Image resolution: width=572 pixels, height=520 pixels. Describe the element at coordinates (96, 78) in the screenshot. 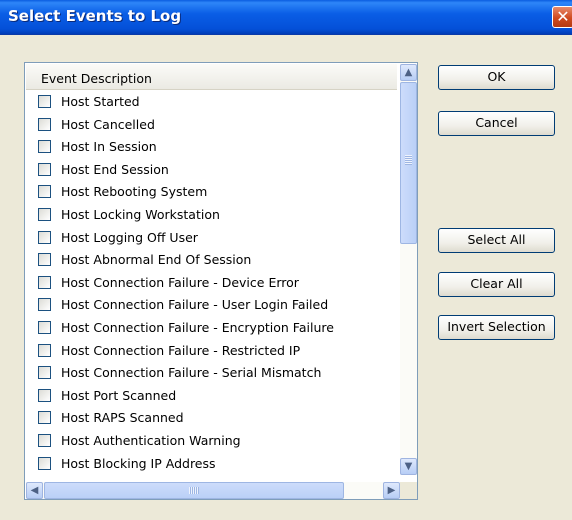

I see `column-header-label: Event Description` at that location.